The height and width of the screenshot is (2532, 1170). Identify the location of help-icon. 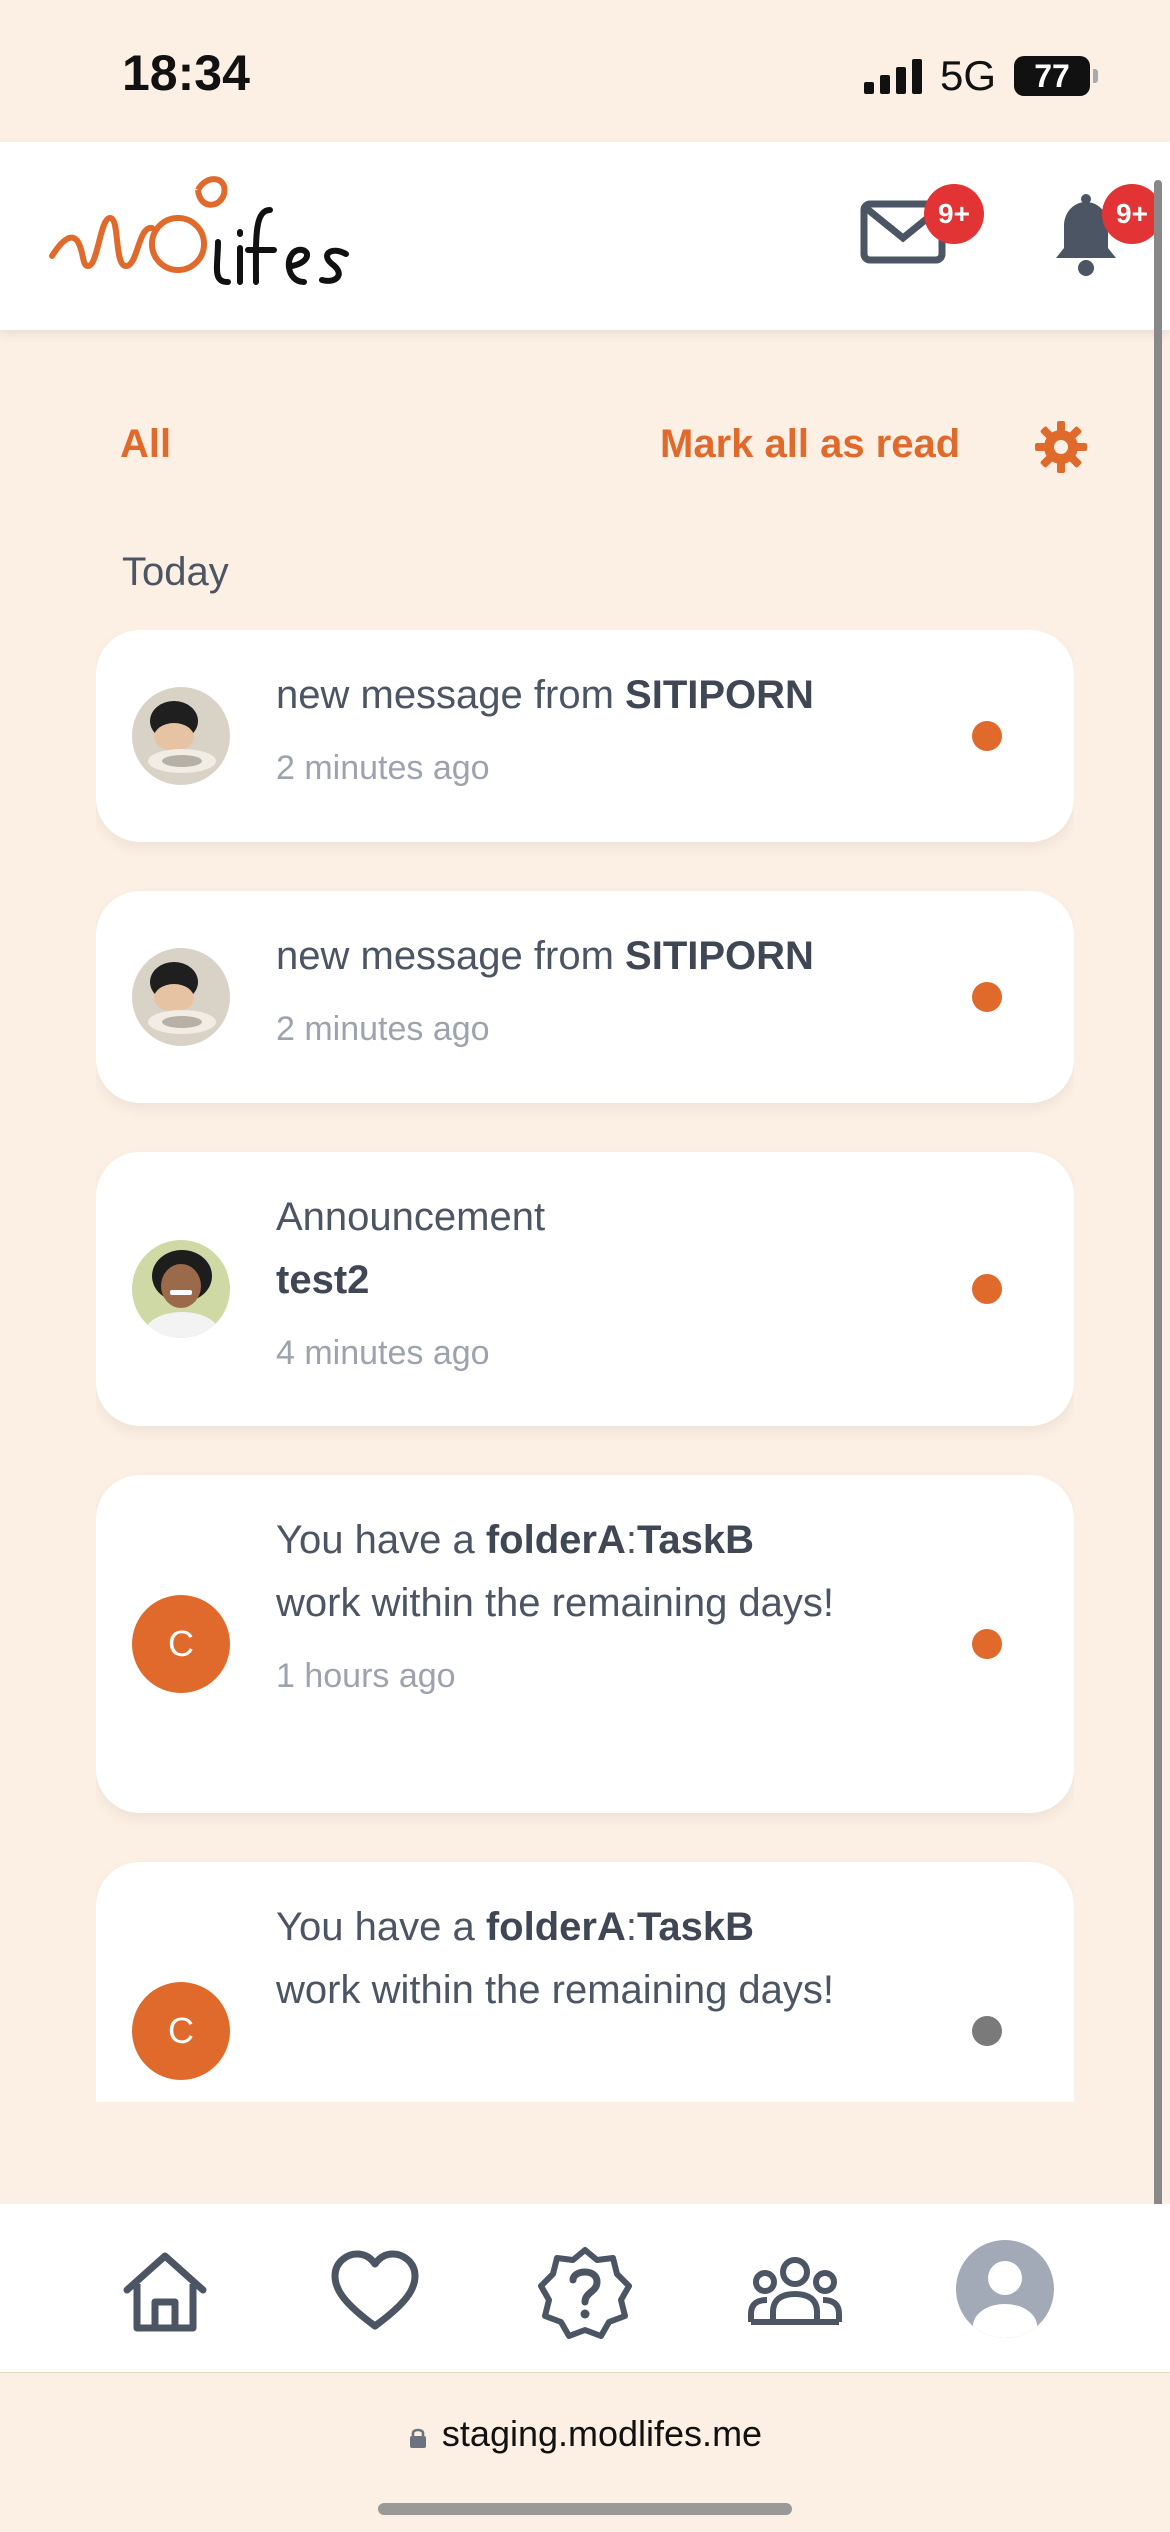
(585, 2293).